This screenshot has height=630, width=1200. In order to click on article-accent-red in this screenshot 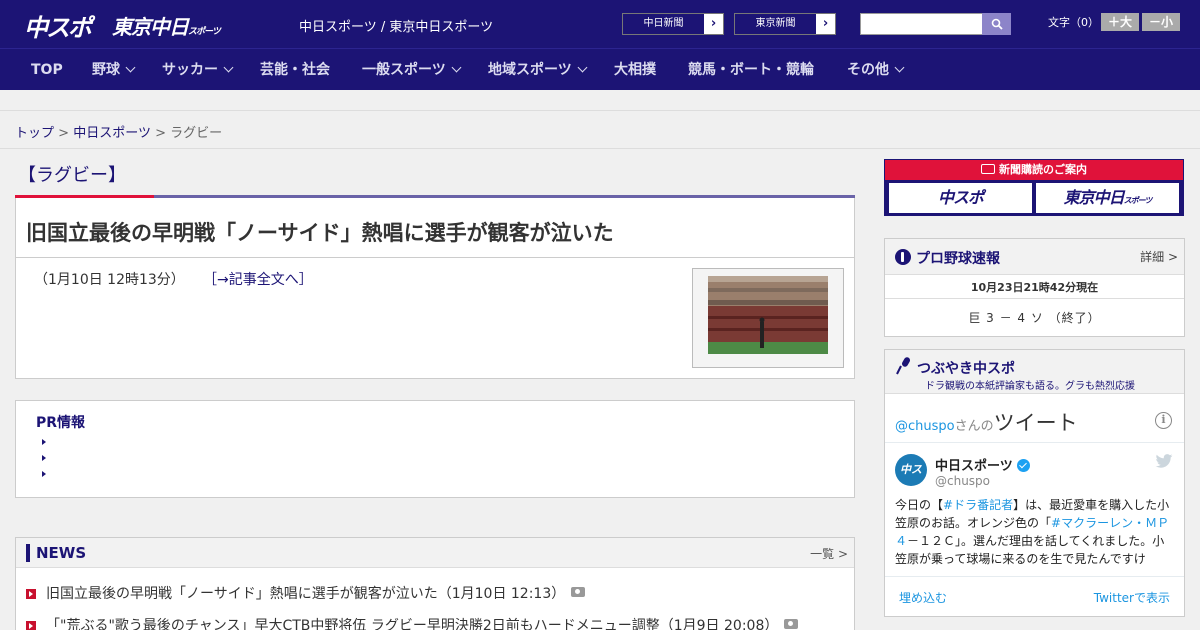, I will do `click(84, 196)`.